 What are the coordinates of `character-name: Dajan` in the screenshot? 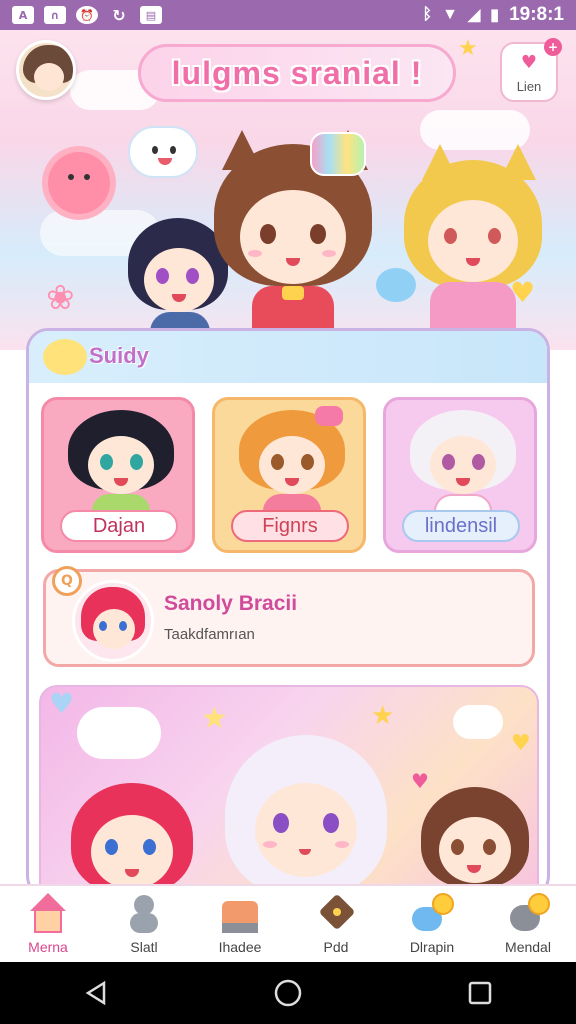 It's located at (119, 526).